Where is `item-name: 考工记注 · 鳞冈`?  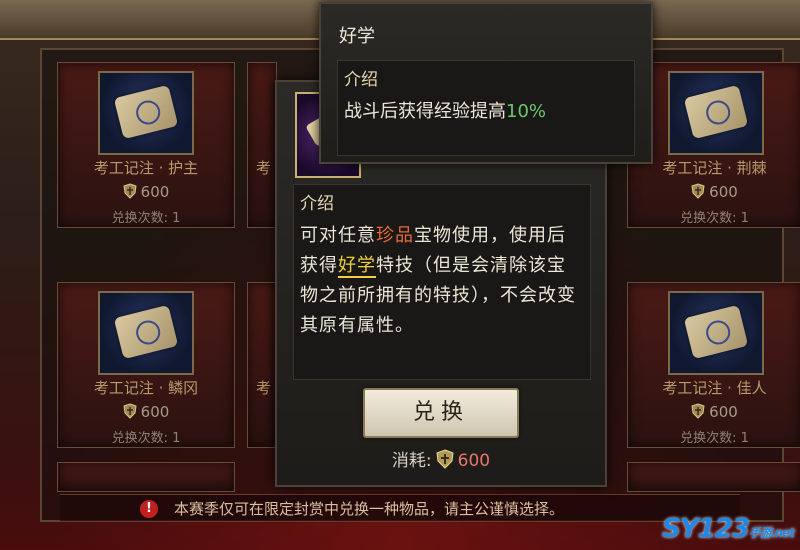 item-name: 考工记注 · 鳞冈 is located at coordinates (146, 388).